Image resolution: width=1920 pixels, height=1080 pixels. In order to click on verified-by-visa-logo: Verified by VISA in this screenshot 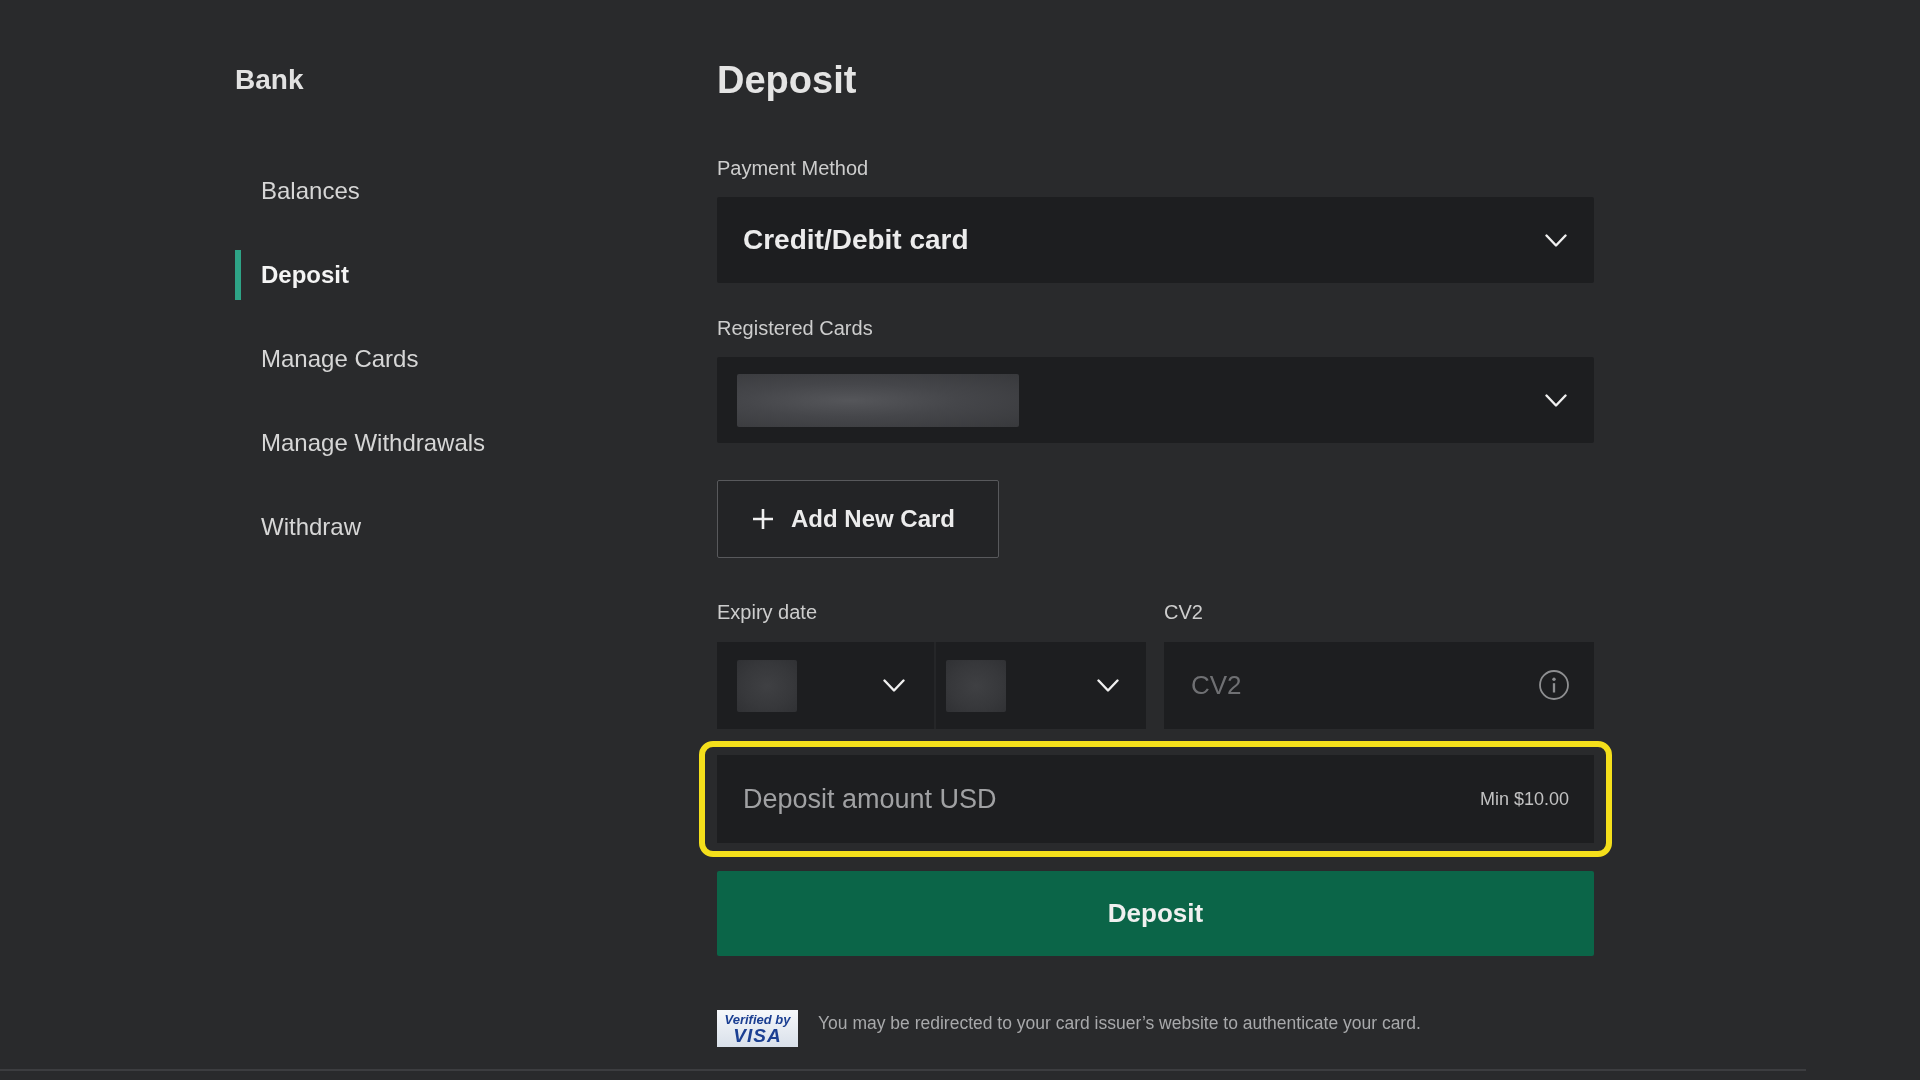, I will do `click(757, 1028)`.